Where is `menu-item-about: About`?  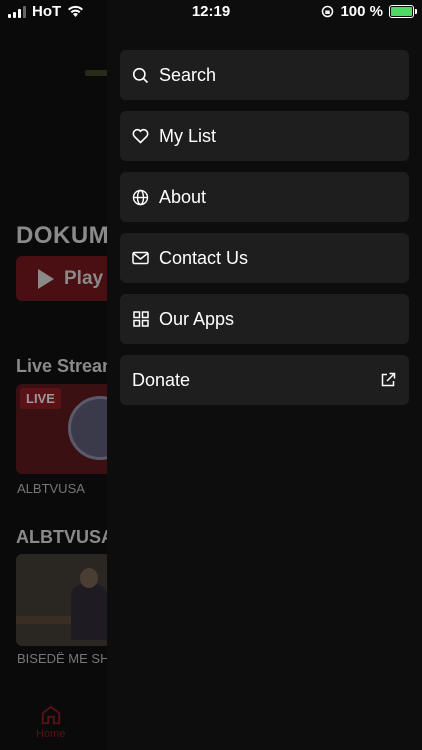
menu-item-about: About is located at coordinates (264, 197).